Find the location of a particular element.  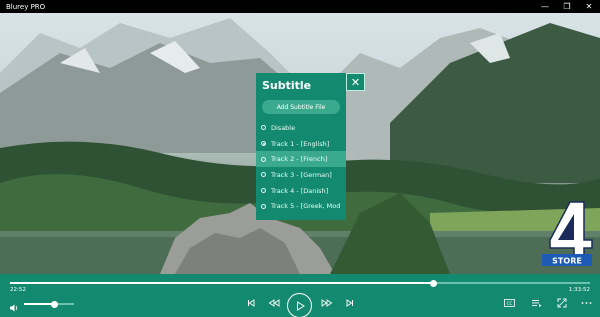

add-subtitle-file-button: Add Subtitle File is located at coordinates (301, 107).